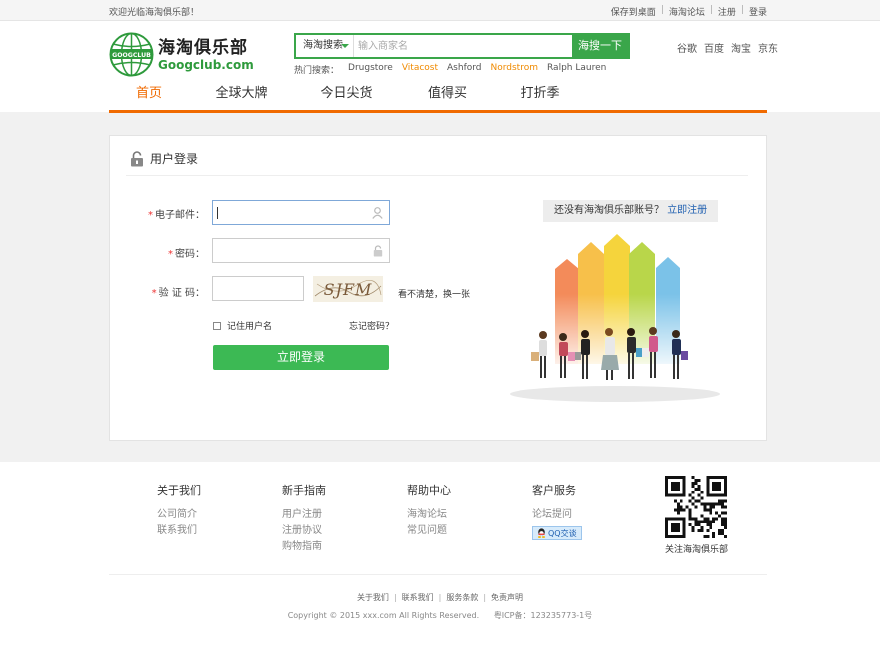 This screenshot has width=880, height=659. I want to click on engine-google-link: 谷歌, so click(687, 47).